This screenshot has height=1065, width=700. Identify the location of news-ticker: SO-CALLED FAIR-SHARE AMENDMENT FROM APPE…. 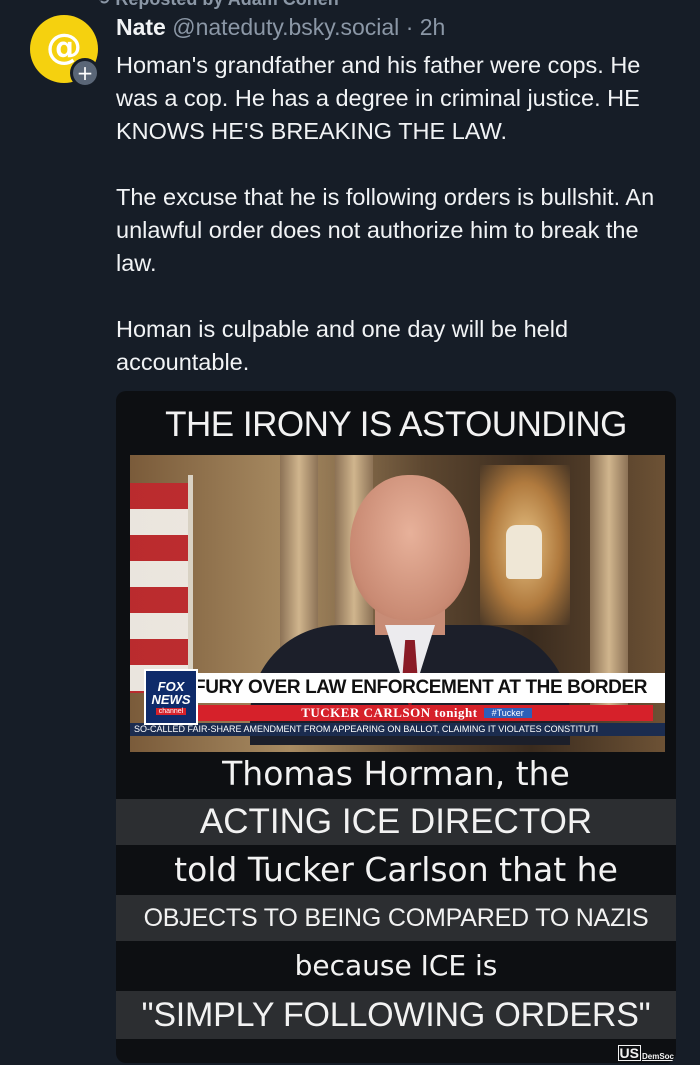
(397, 729).